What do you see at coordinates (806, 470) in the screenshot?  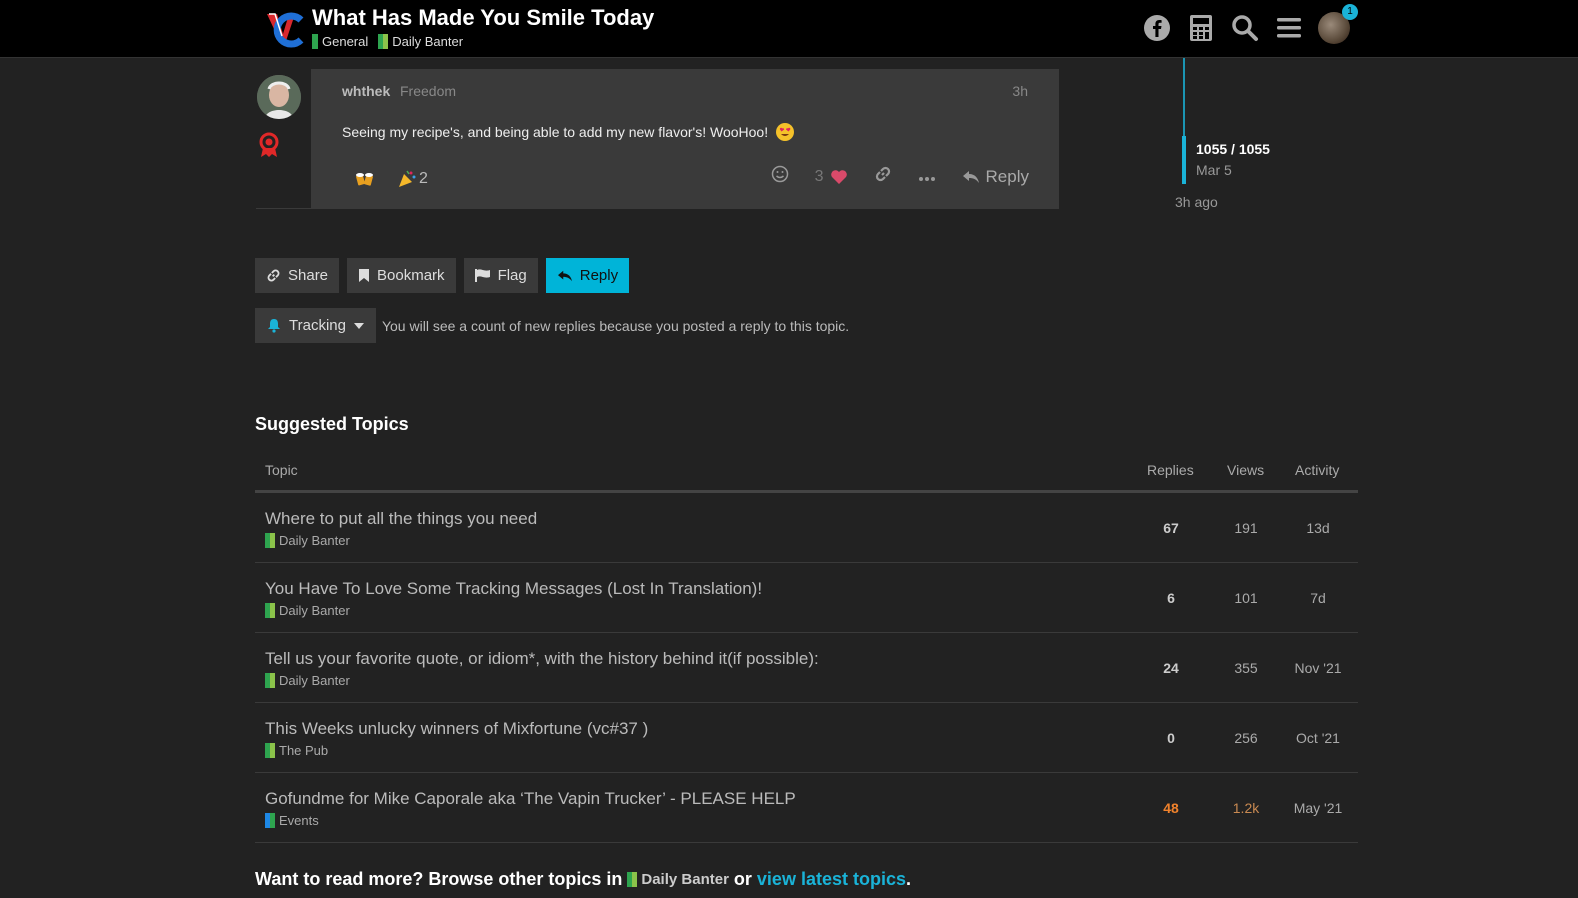 I see `table-header: Topic Replies Views Activity` at bounding box center [806, 470].